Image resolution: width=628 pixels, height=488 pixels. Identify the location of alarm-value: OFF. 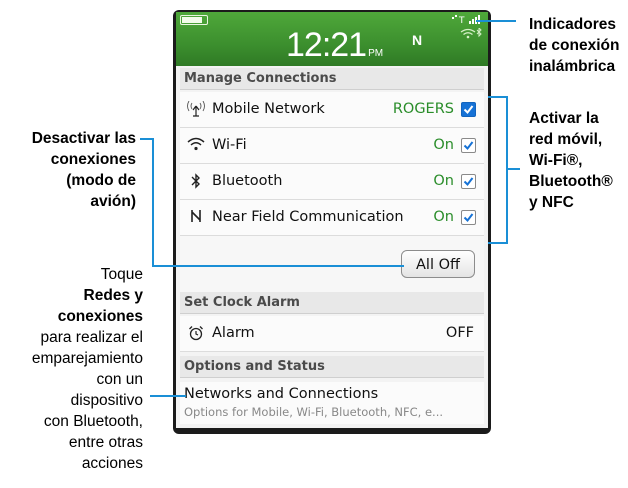
(459, 333).